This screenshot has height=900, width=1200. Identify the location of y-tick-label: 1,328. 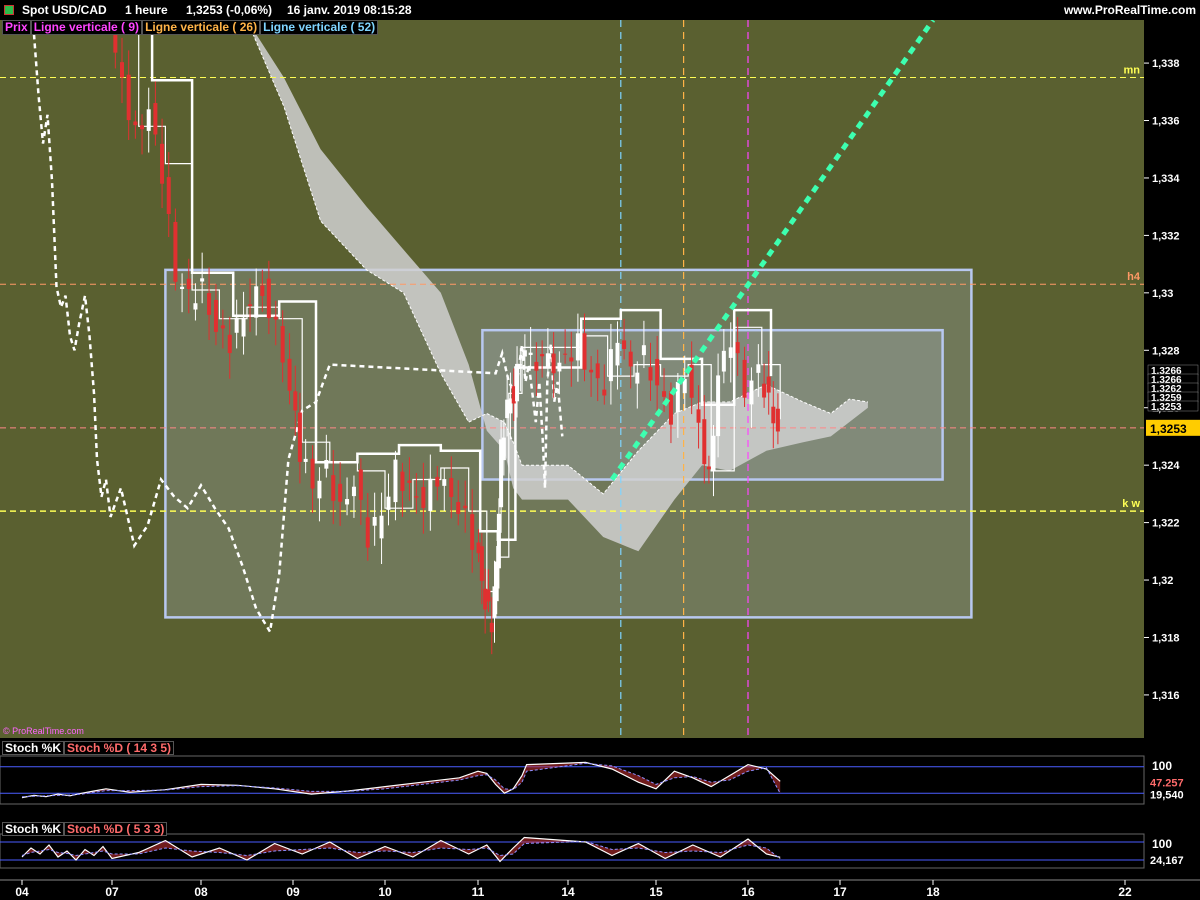
(1166, 351).